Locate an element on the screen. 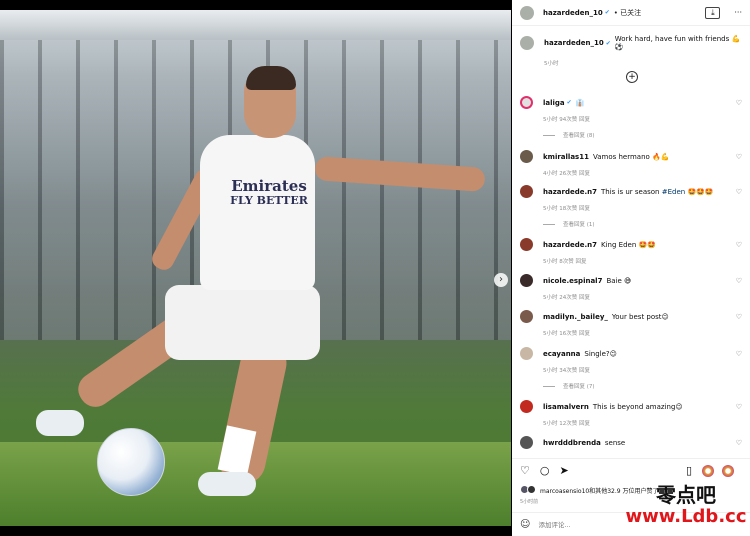  hashtag-link: #Eden is located at coordinates (673, 192).